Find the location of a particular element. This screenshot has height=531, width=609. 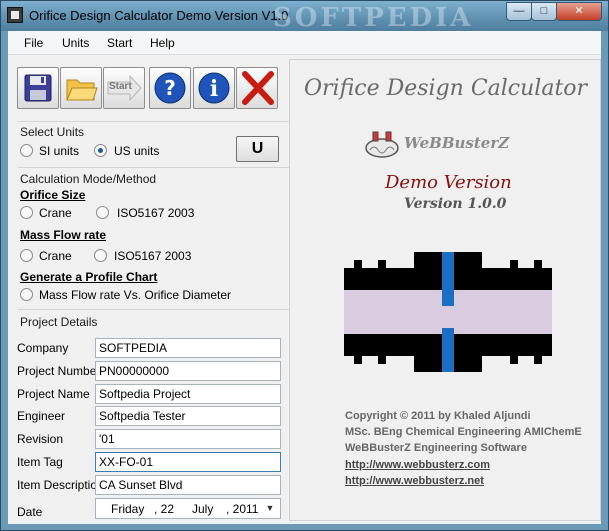

date-label: Date is located at coordinates (30, 512).